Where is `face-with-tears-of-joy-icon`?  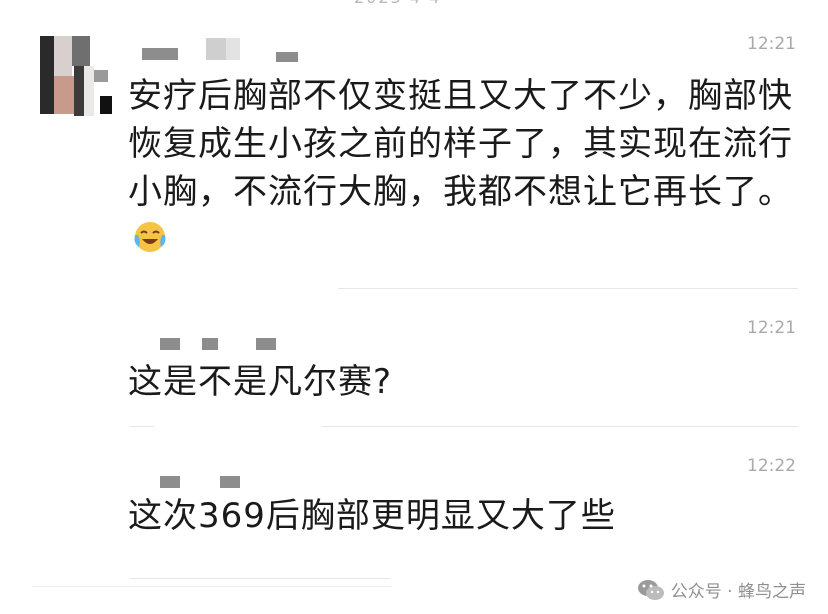 face-with-tears-of-joy-icon is located at coordinates (150, 237).